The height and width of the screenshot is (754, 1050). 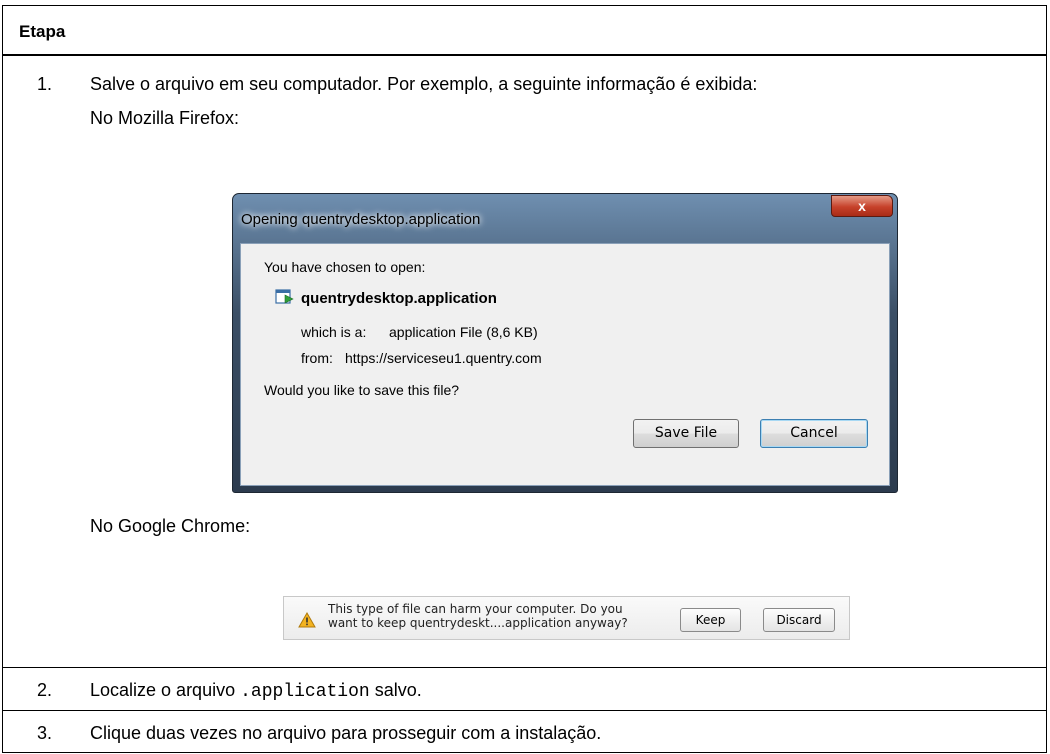 I want to click on close-icon: x, so click(x=862, y=206).